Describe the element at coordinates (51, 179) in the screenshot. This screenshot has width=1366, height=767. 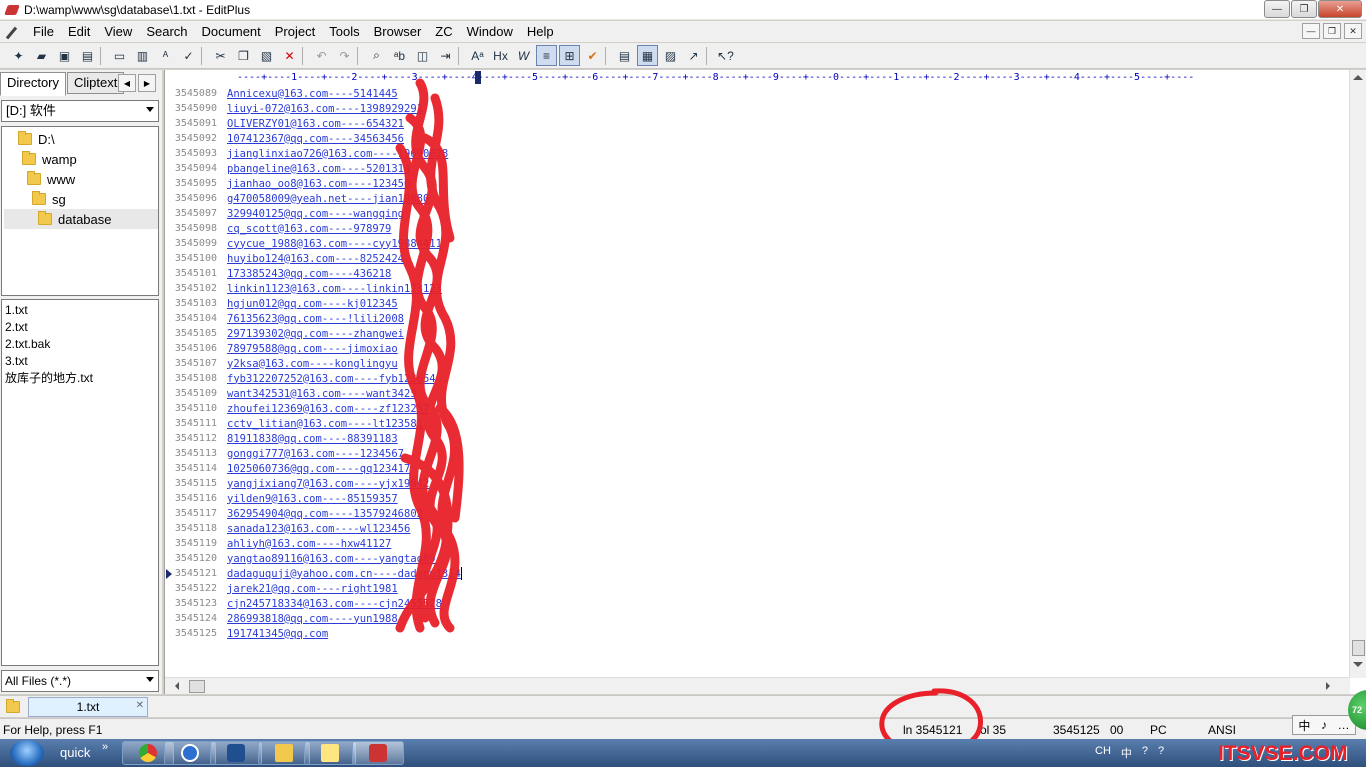
I see `tree-item-www: www` at that location.